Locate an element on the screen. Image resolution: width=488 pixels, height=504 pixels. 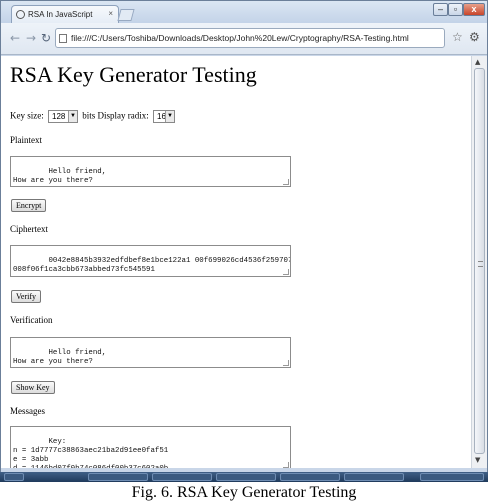
display-radix-select: 16 ▼ is located at coordinates (164, 116).